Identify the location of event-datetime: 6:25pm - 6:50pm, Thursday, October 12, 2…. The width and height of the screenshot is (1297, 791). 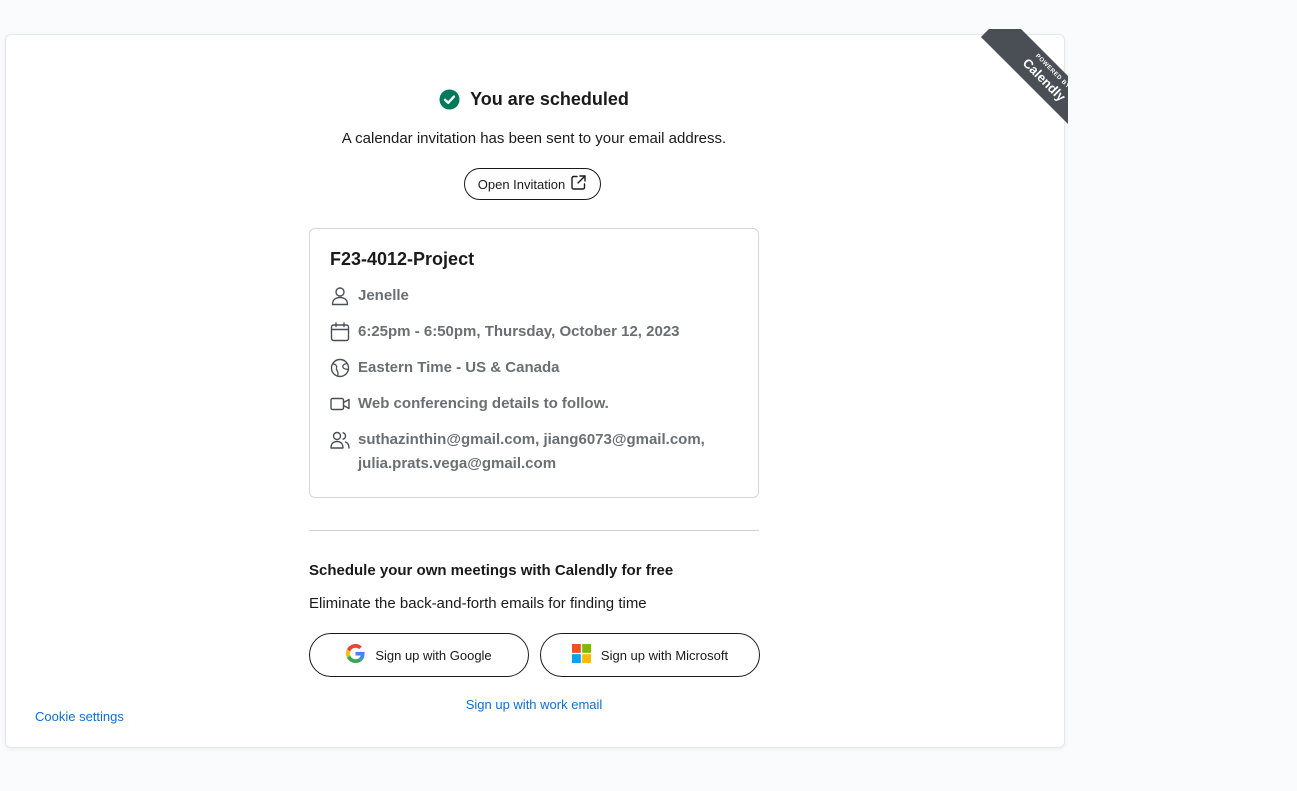
(519, 331).